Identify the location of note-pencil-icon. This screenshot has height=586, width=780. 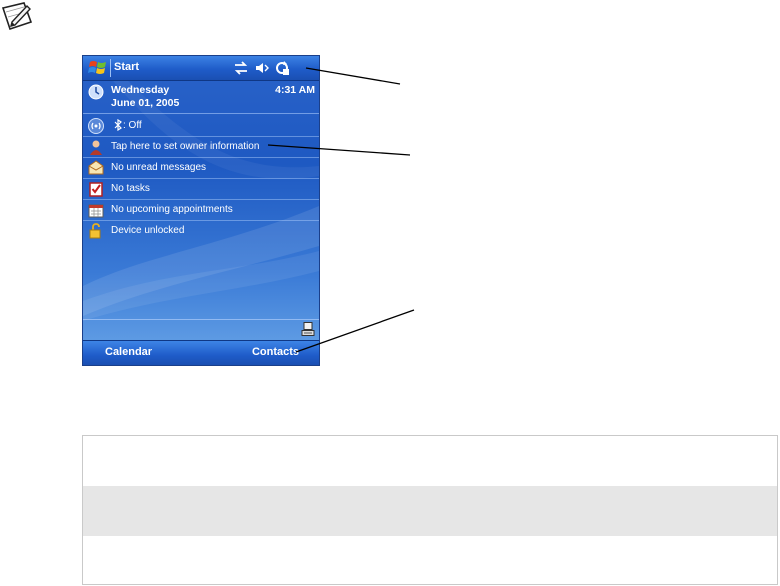
(17, 16).